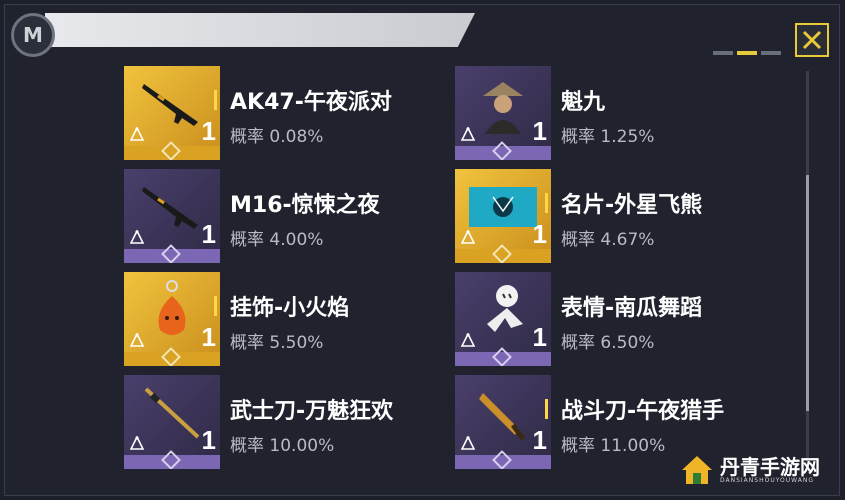 Image resolution: width=845 pixels, height=500 pixels. Describe the element at coordinates (503, 104) in the screenshot. I see `character-icon` at that location.